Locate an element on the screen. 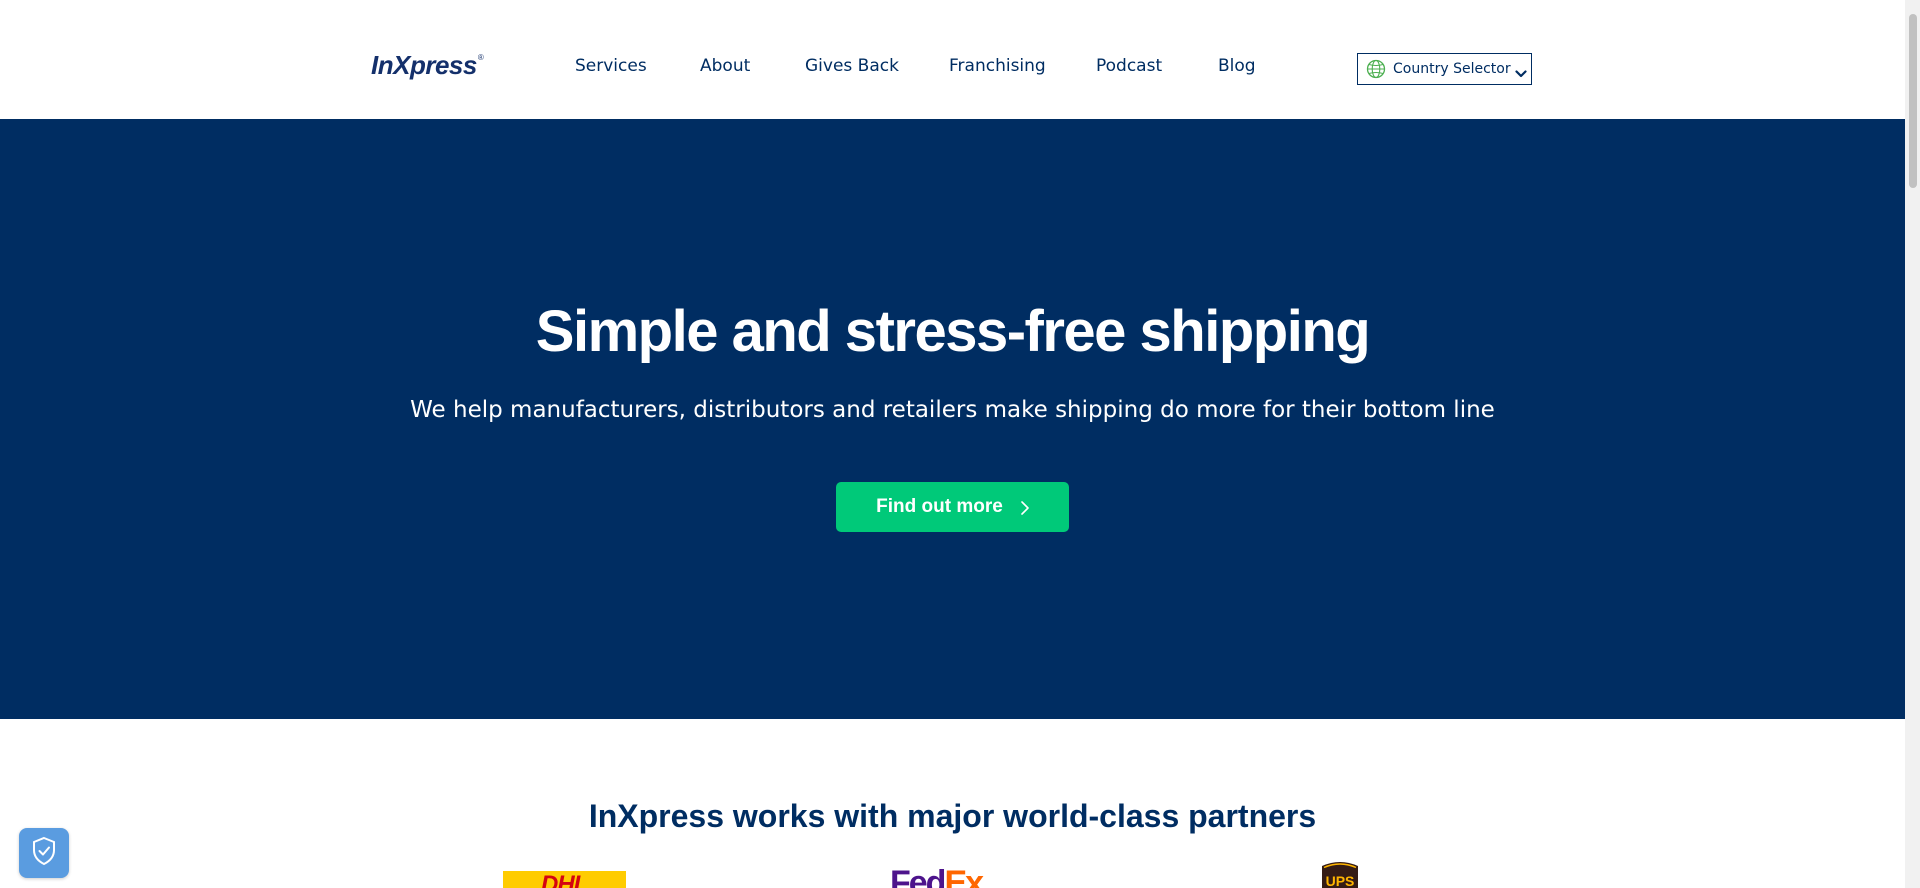 The height and width of the screenshot is (888, 1920). scrollbar-thumb is located at coordinates (1913, 101).